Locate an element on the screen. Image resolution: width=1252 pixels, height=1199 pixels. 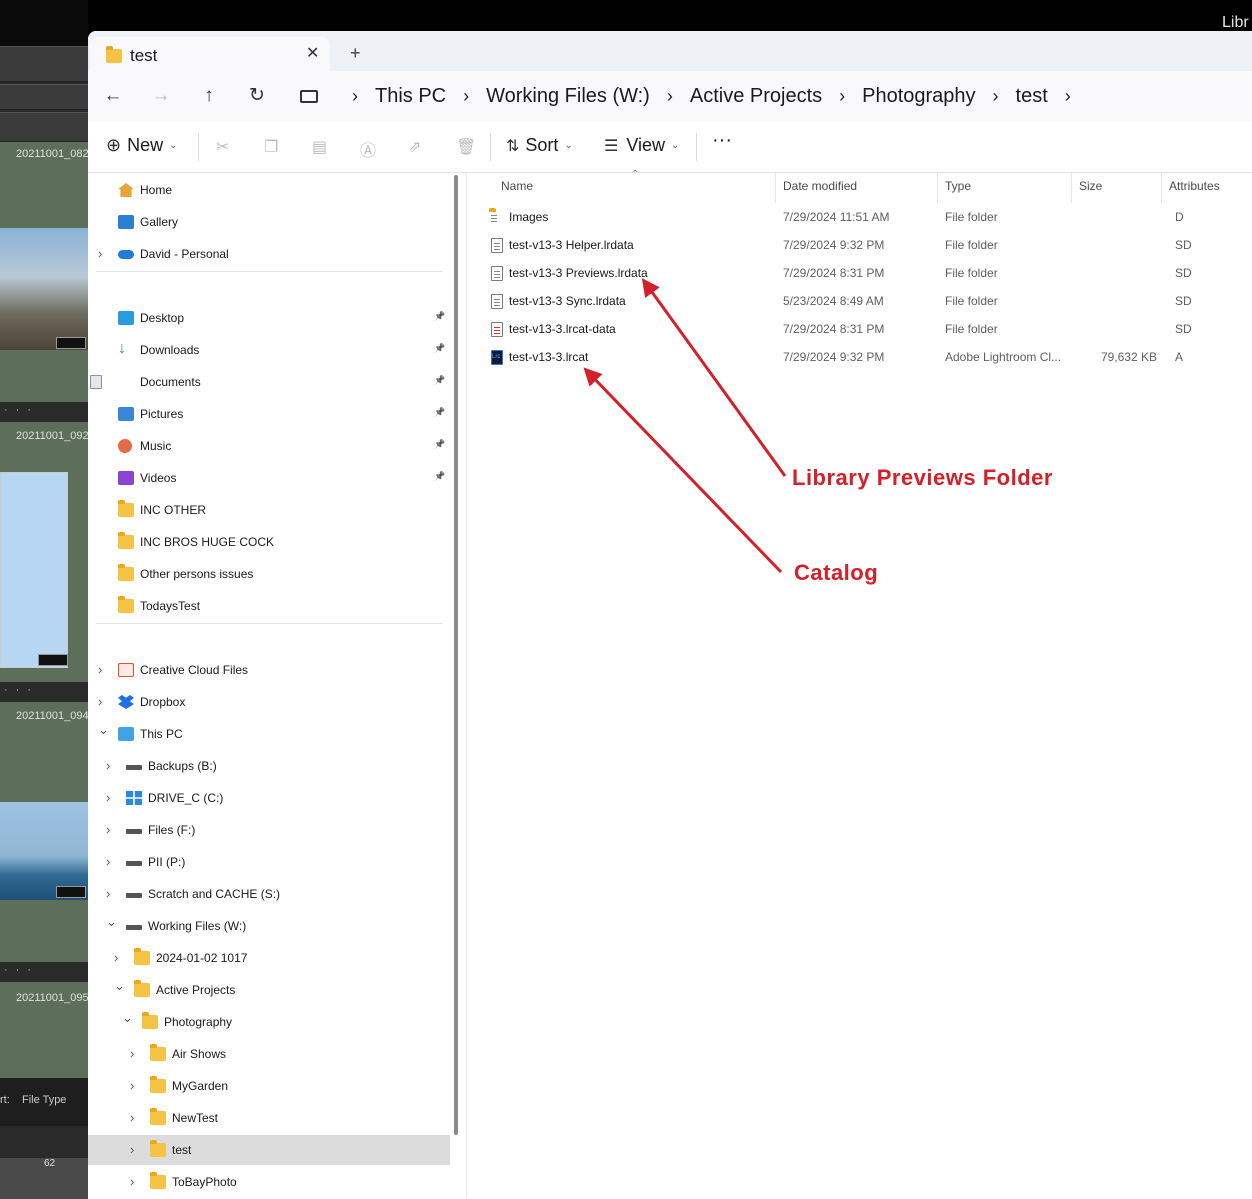
breadcrumb-test: test is located at coordinates (1032, 96).